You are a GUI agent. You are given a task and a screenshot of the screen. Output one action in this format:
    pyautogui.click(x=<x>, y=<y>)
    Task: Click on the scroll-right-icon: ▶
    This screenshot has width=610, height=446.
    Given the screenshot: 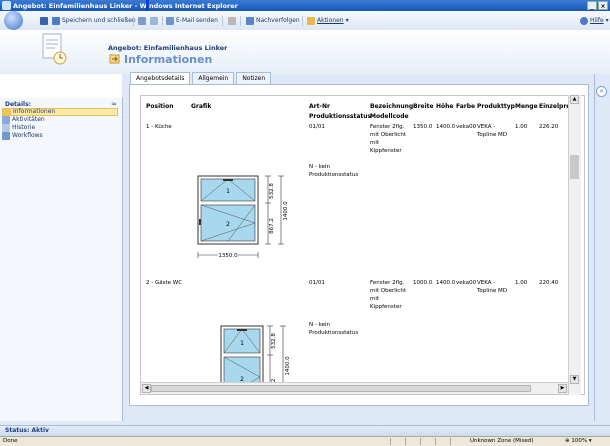 What is the action you would take?
    pyautogui.click(x=562, y=388)
    